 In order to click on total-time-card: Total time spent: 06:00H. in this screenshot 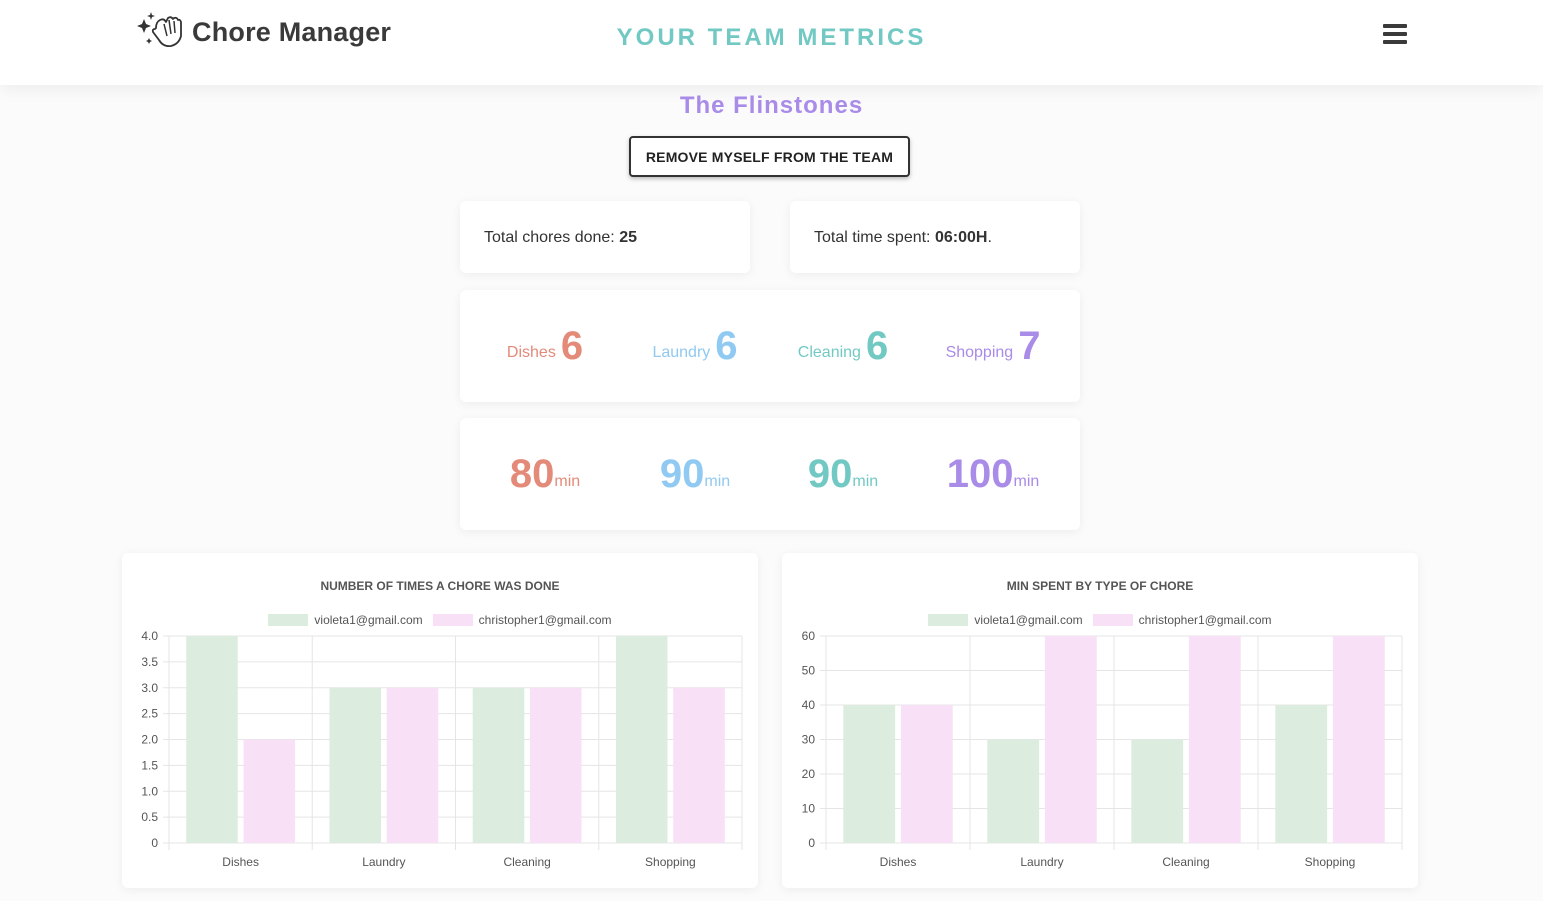, I will do `click(935, 237)`.